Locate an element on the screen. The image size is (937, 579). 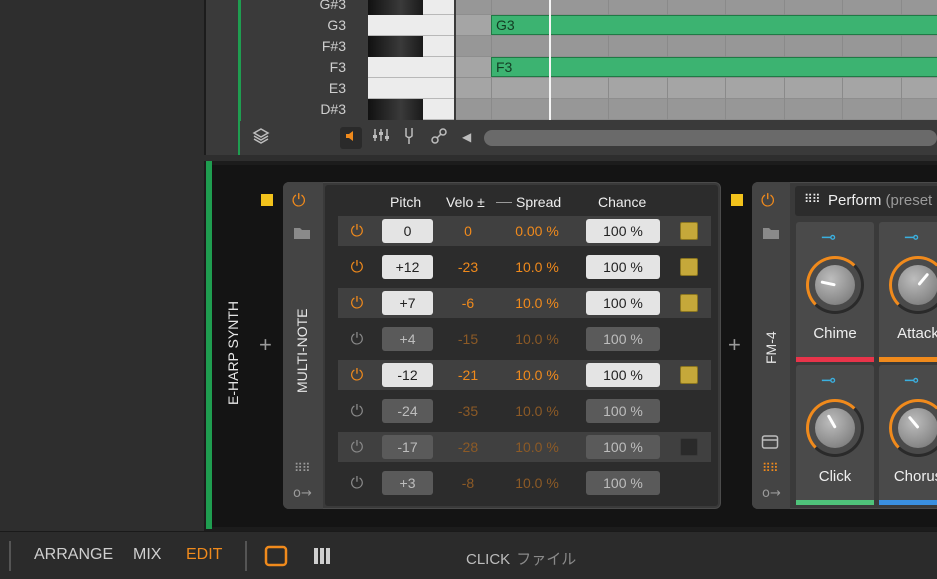
pitch-field: 0 is located at coordinates (407, 231).